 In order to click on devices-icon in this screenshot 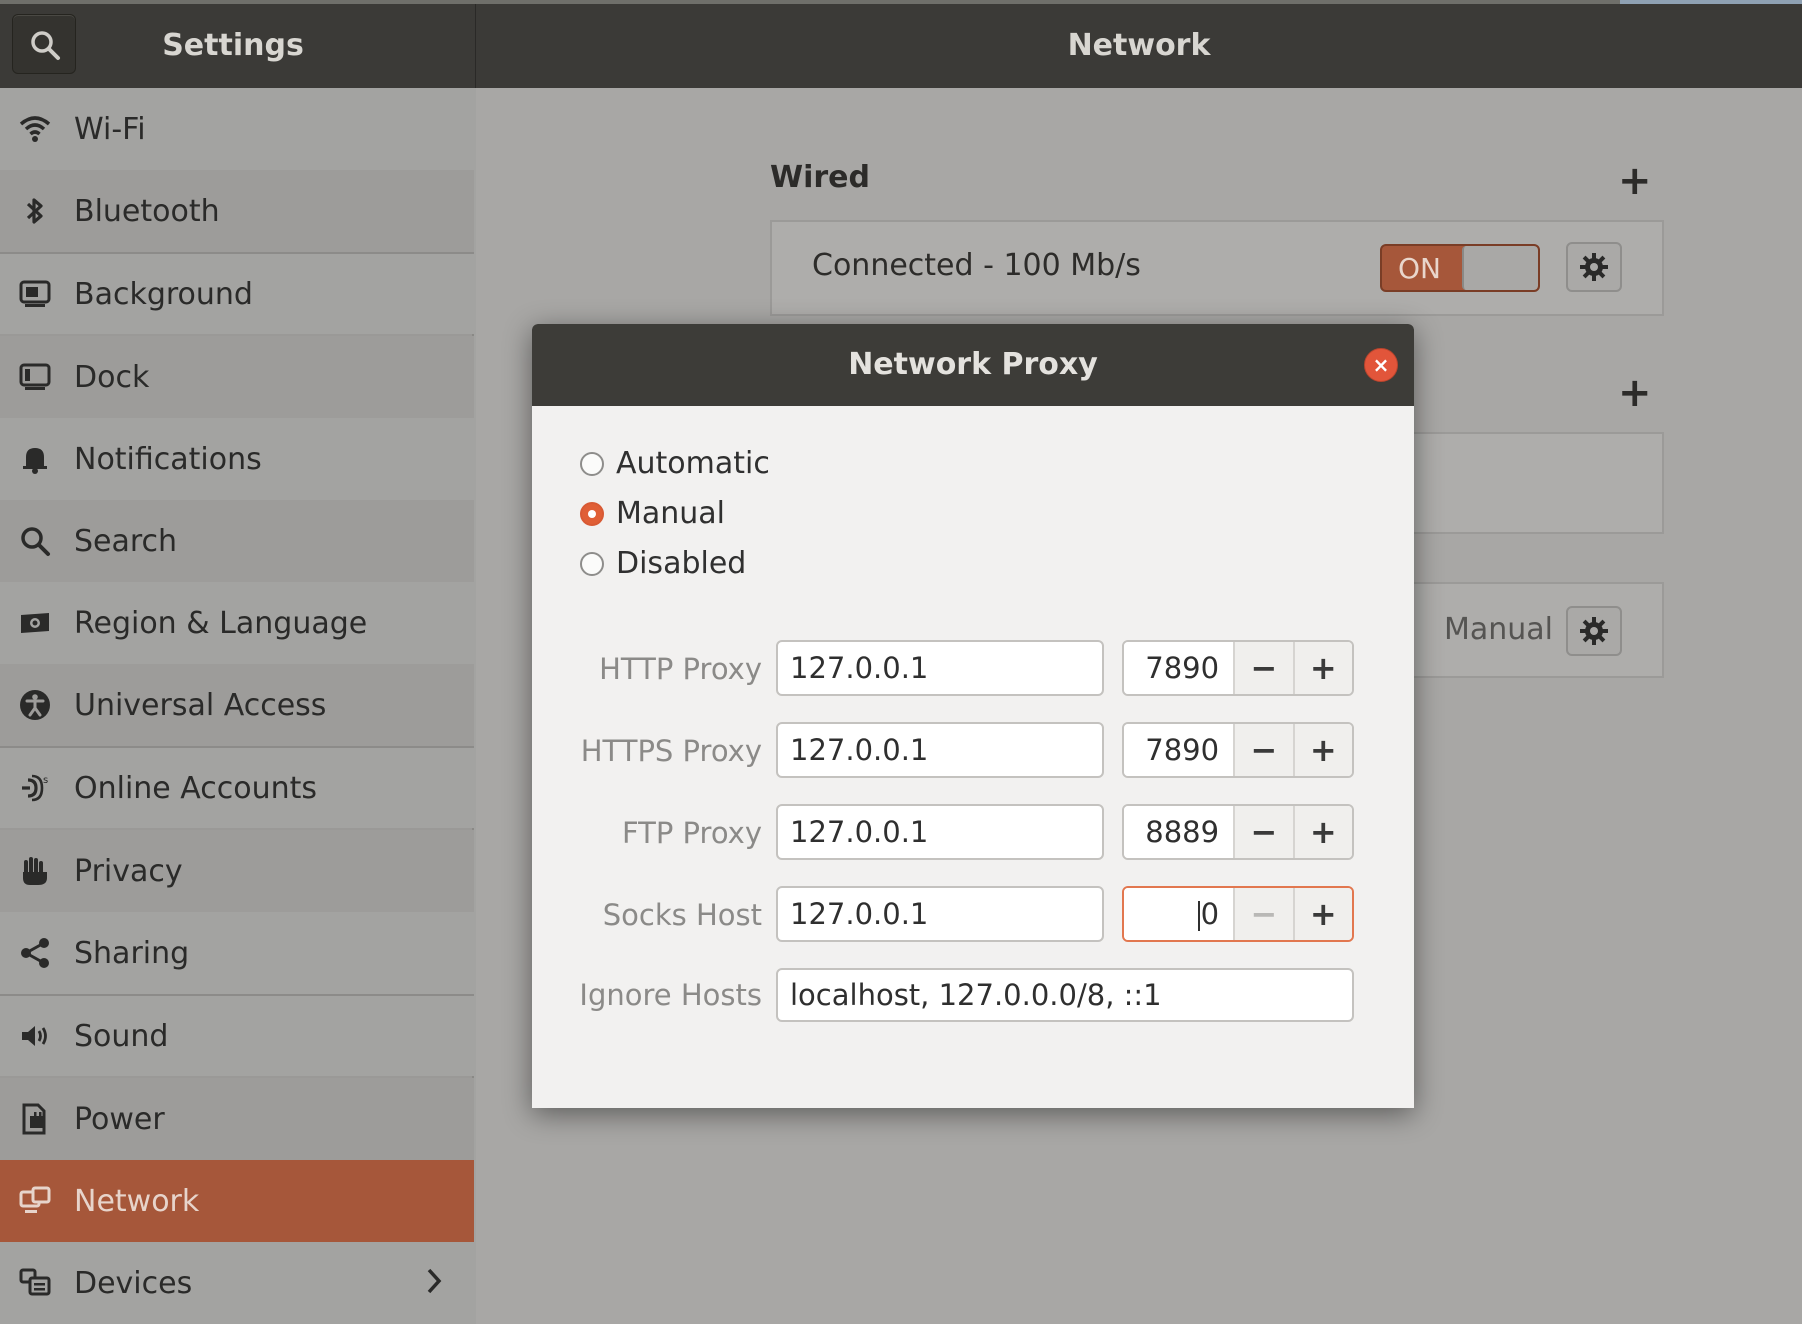, I will do `click(35, 1283)`.